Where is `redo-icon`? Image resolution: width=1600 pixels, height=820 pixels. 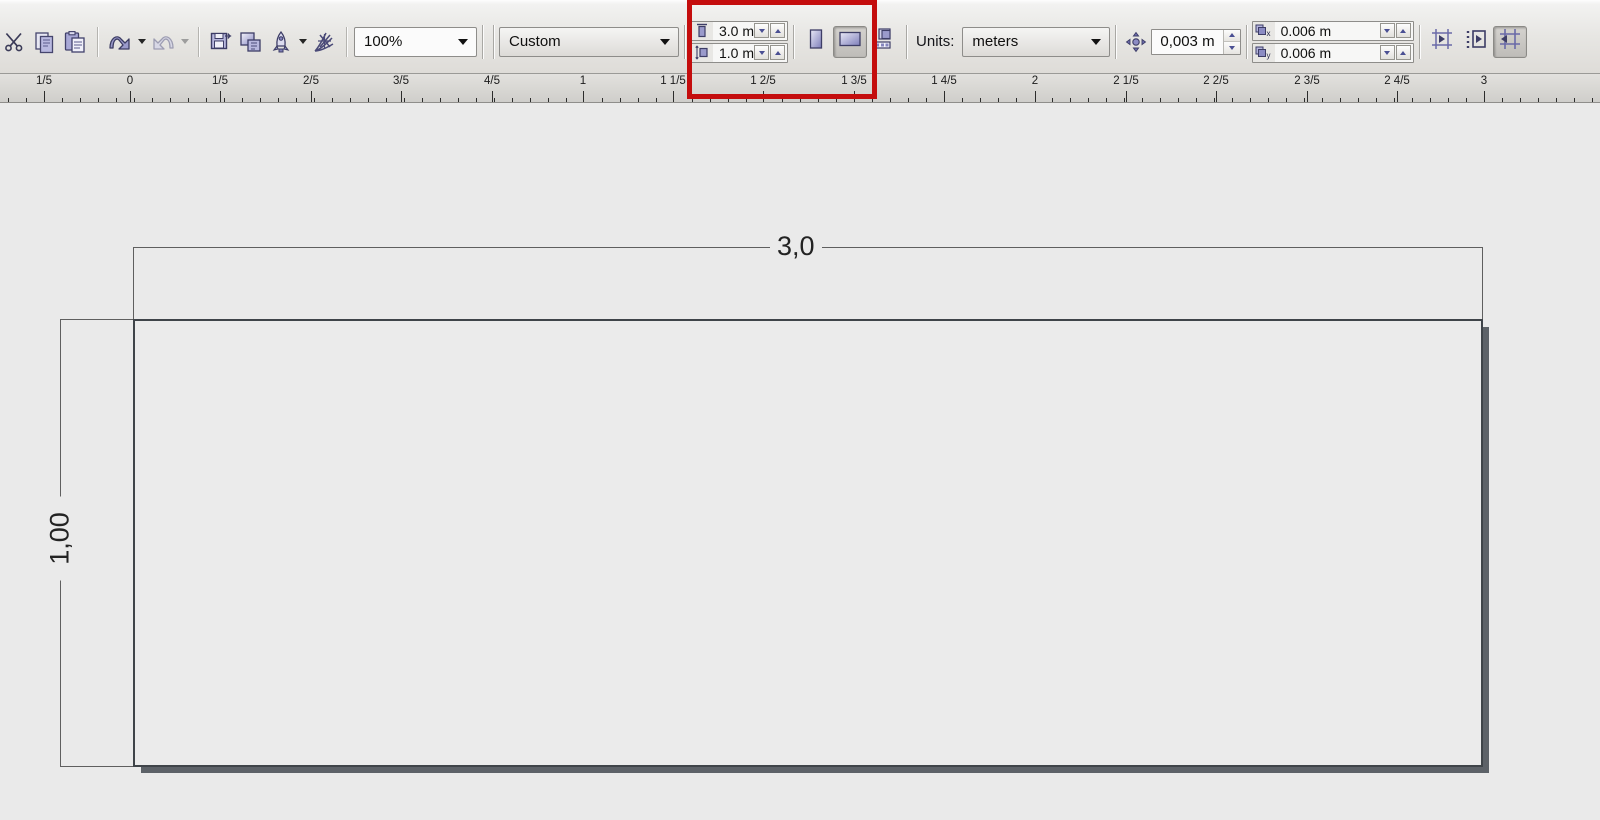 redo-icon is located at coordinates (163, 42).